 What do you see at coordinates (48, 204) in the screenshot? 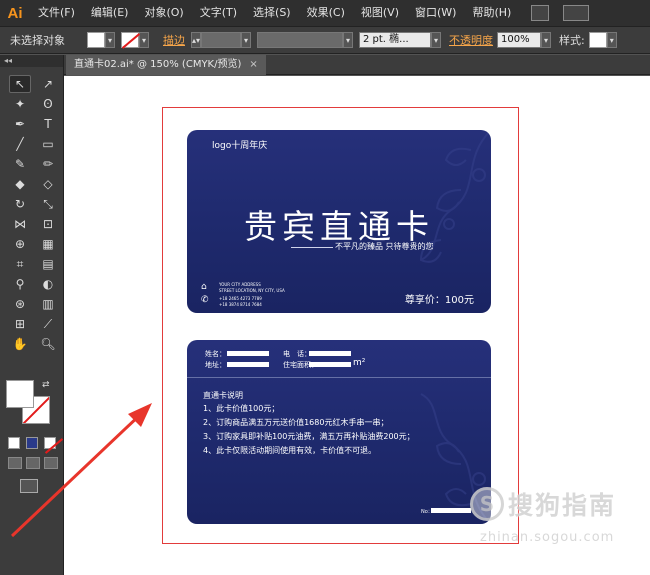
I see `scale-tool: ⤡` at bounding box center [48, 204].